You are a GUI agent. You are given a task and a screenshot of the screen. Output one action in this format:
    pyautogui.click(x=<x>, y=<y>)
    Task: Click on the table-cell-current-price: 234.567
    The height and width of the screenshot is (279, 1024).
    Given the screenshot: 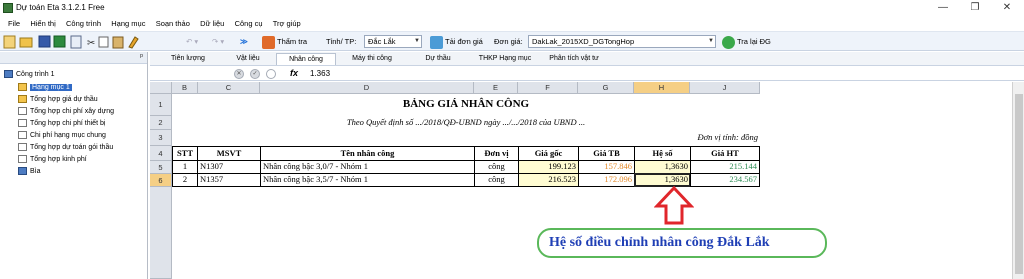 What is the action you would take?
    pyautogui.click(x=725, y=180)
    